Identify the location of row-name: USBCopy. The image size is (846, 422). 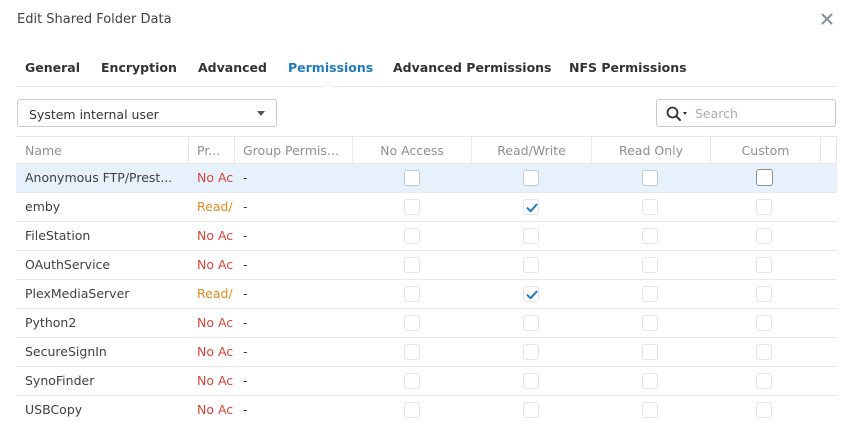
(54, 409).